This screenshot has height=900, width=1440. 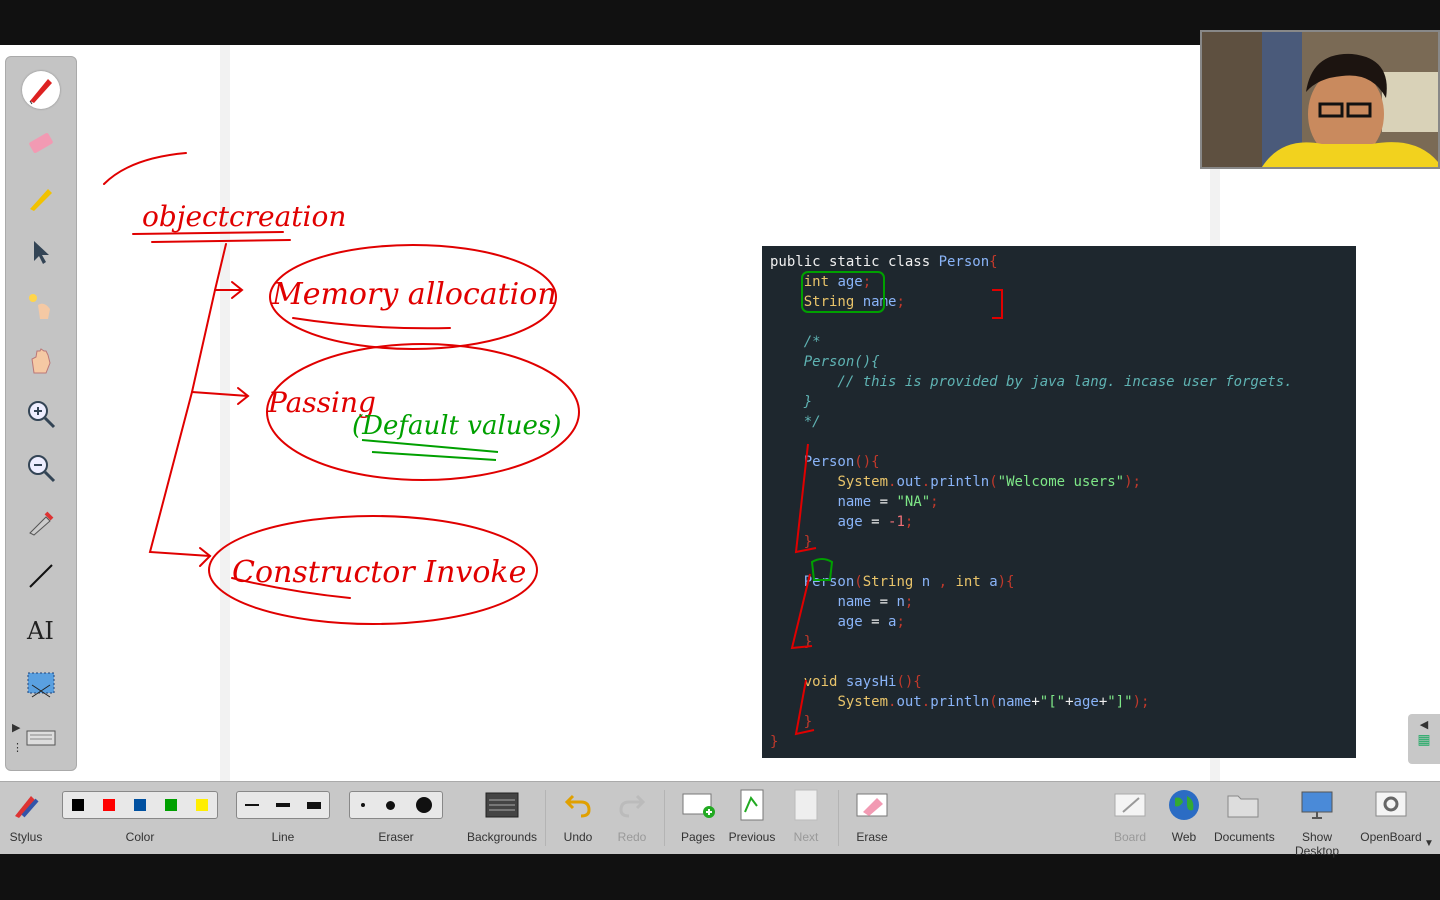 I want to click on code-line: */, so click(x=795, y=422).